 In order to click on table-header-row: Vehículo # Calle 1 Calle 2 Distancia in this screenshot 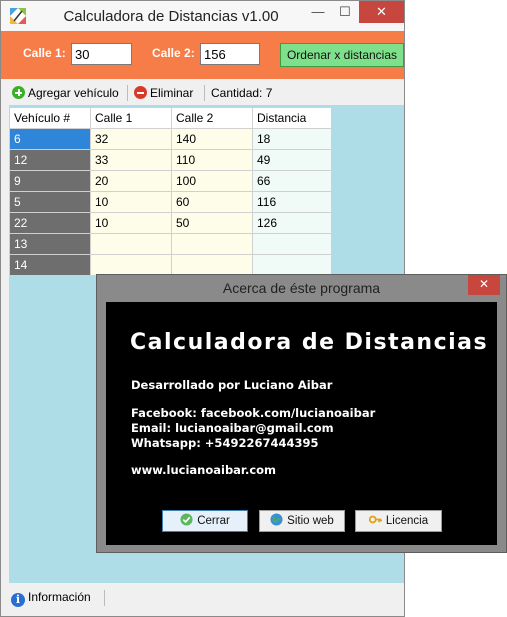, I will do `click(170, 118)`.